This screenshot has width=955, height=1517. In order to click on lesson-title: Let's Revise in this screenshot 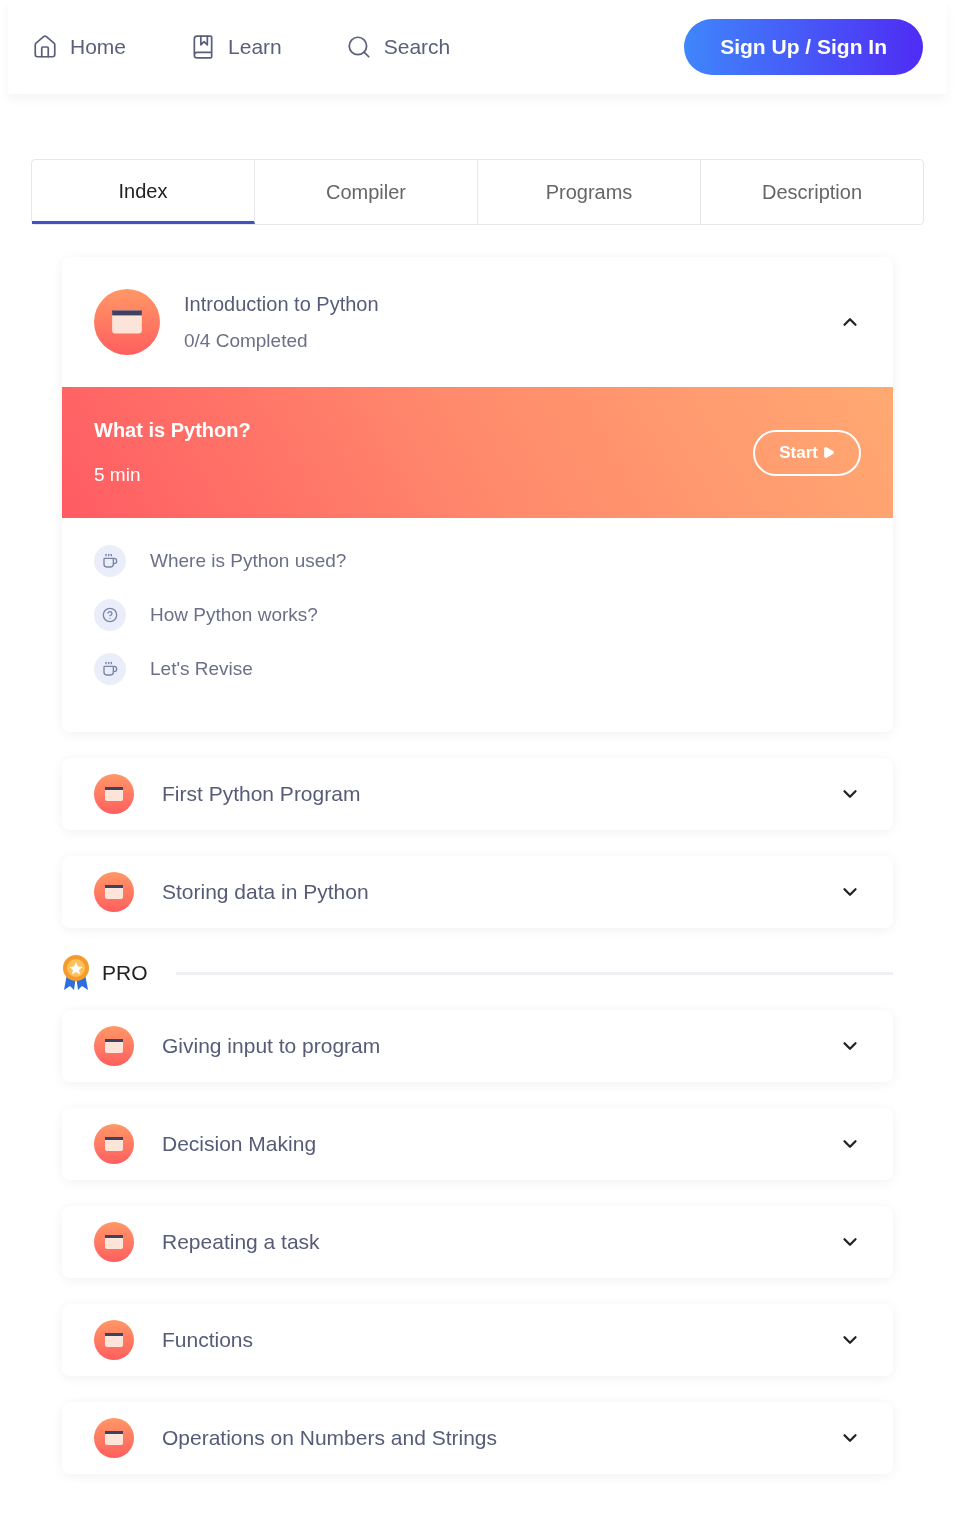, I will do `click(201, 668)`.